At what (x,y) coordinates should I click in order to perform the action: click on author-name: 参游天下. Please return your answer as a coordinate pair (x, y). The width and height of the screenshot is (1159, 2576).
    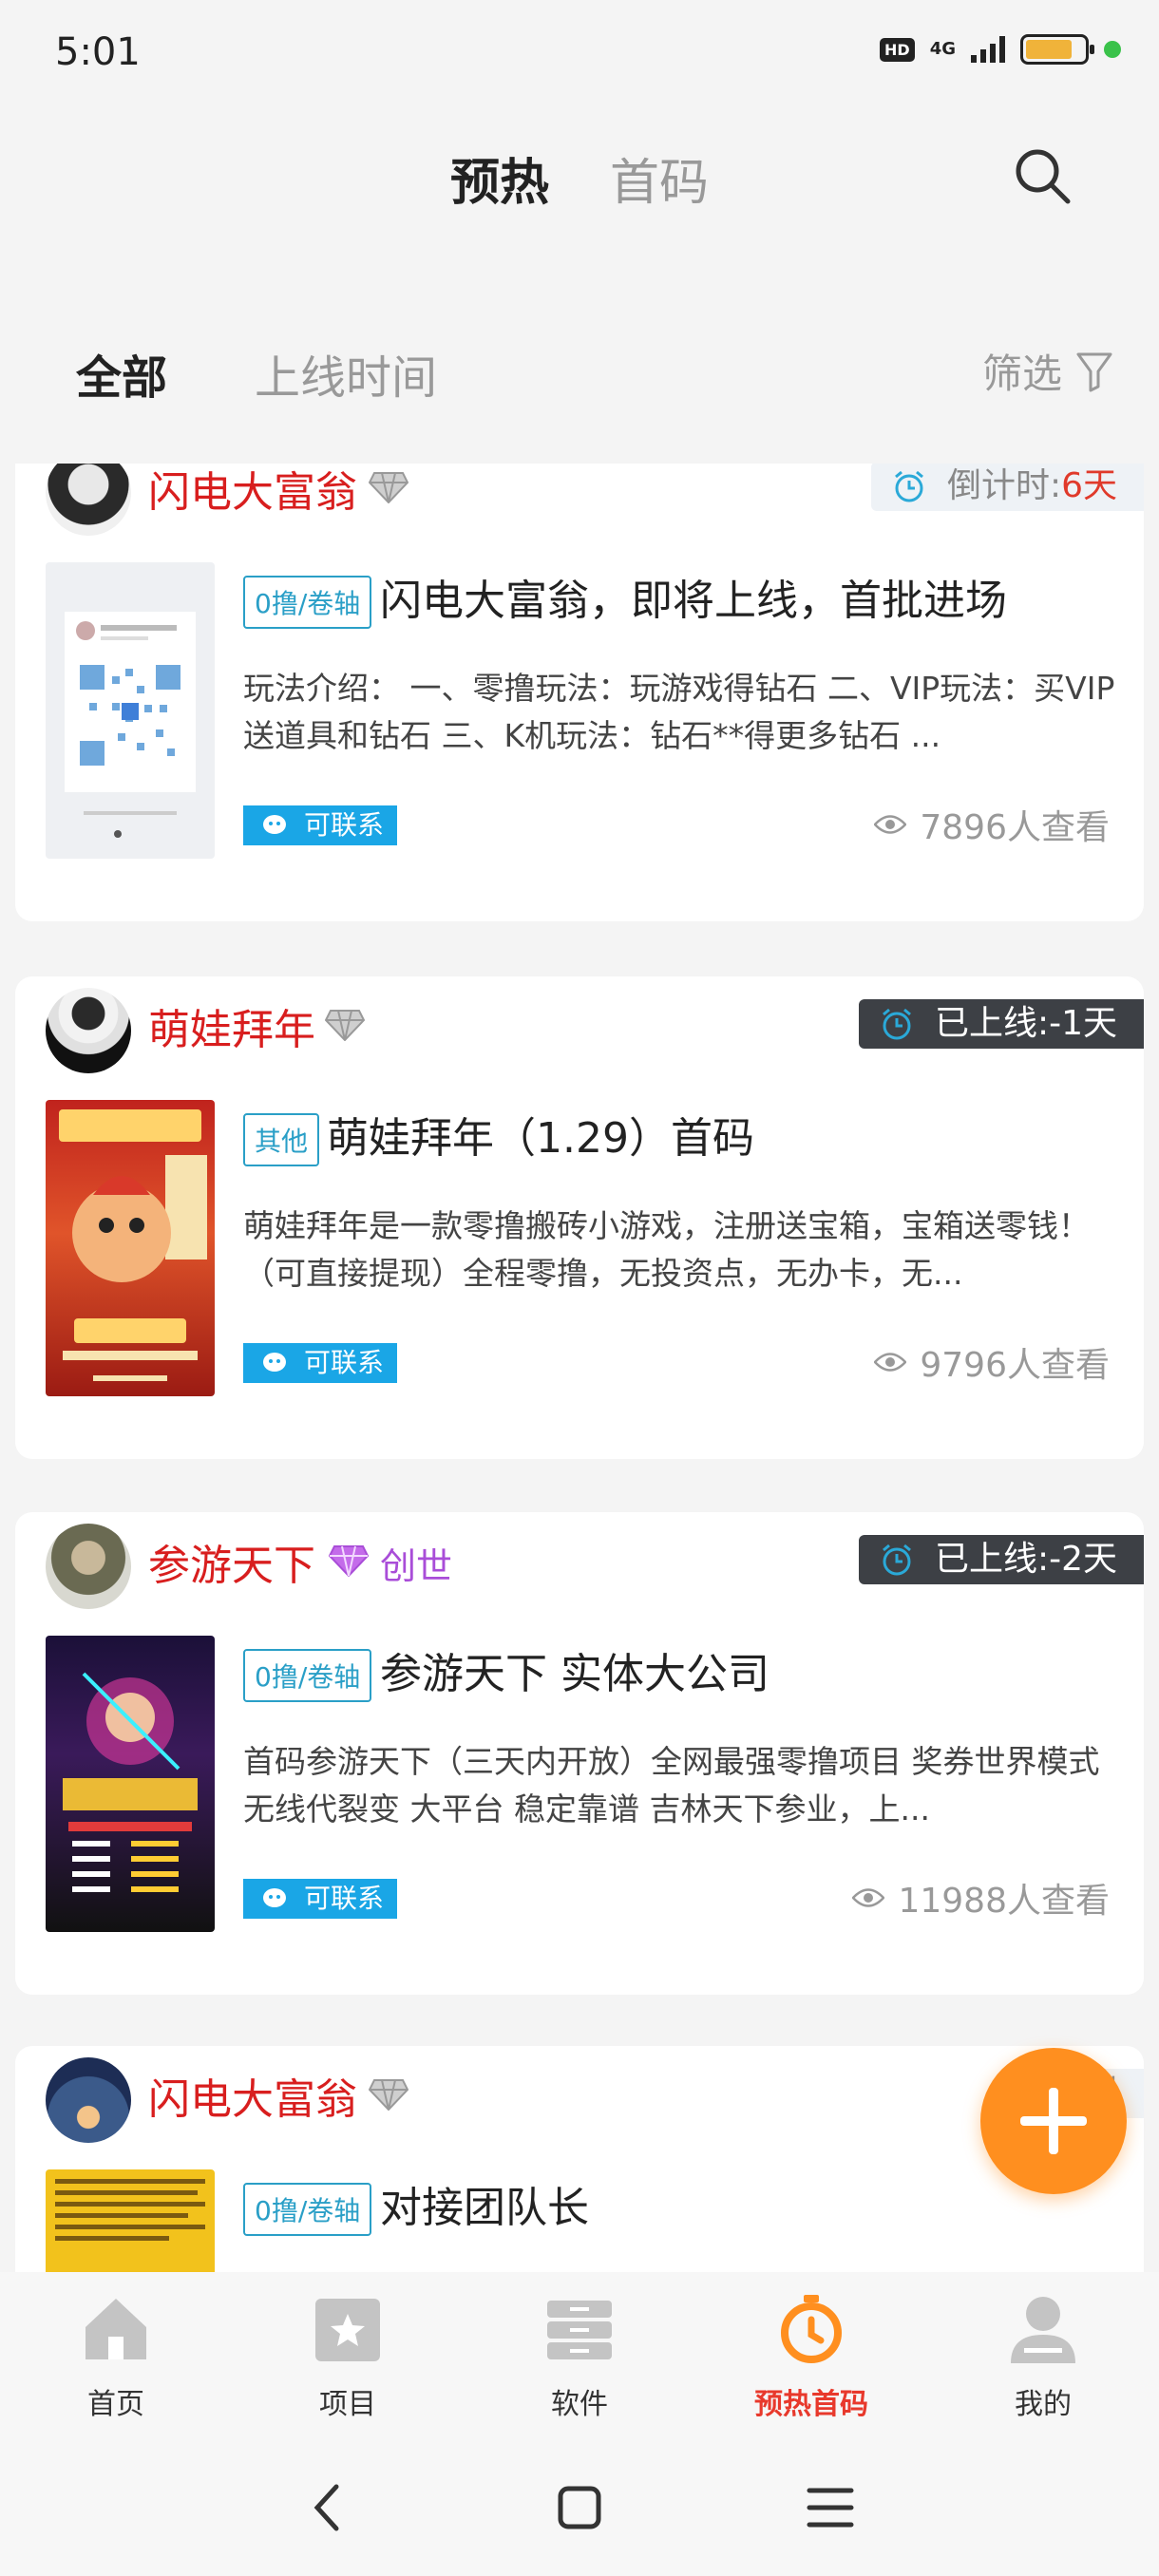
    Looking at the image, I should click on (231, 1561).